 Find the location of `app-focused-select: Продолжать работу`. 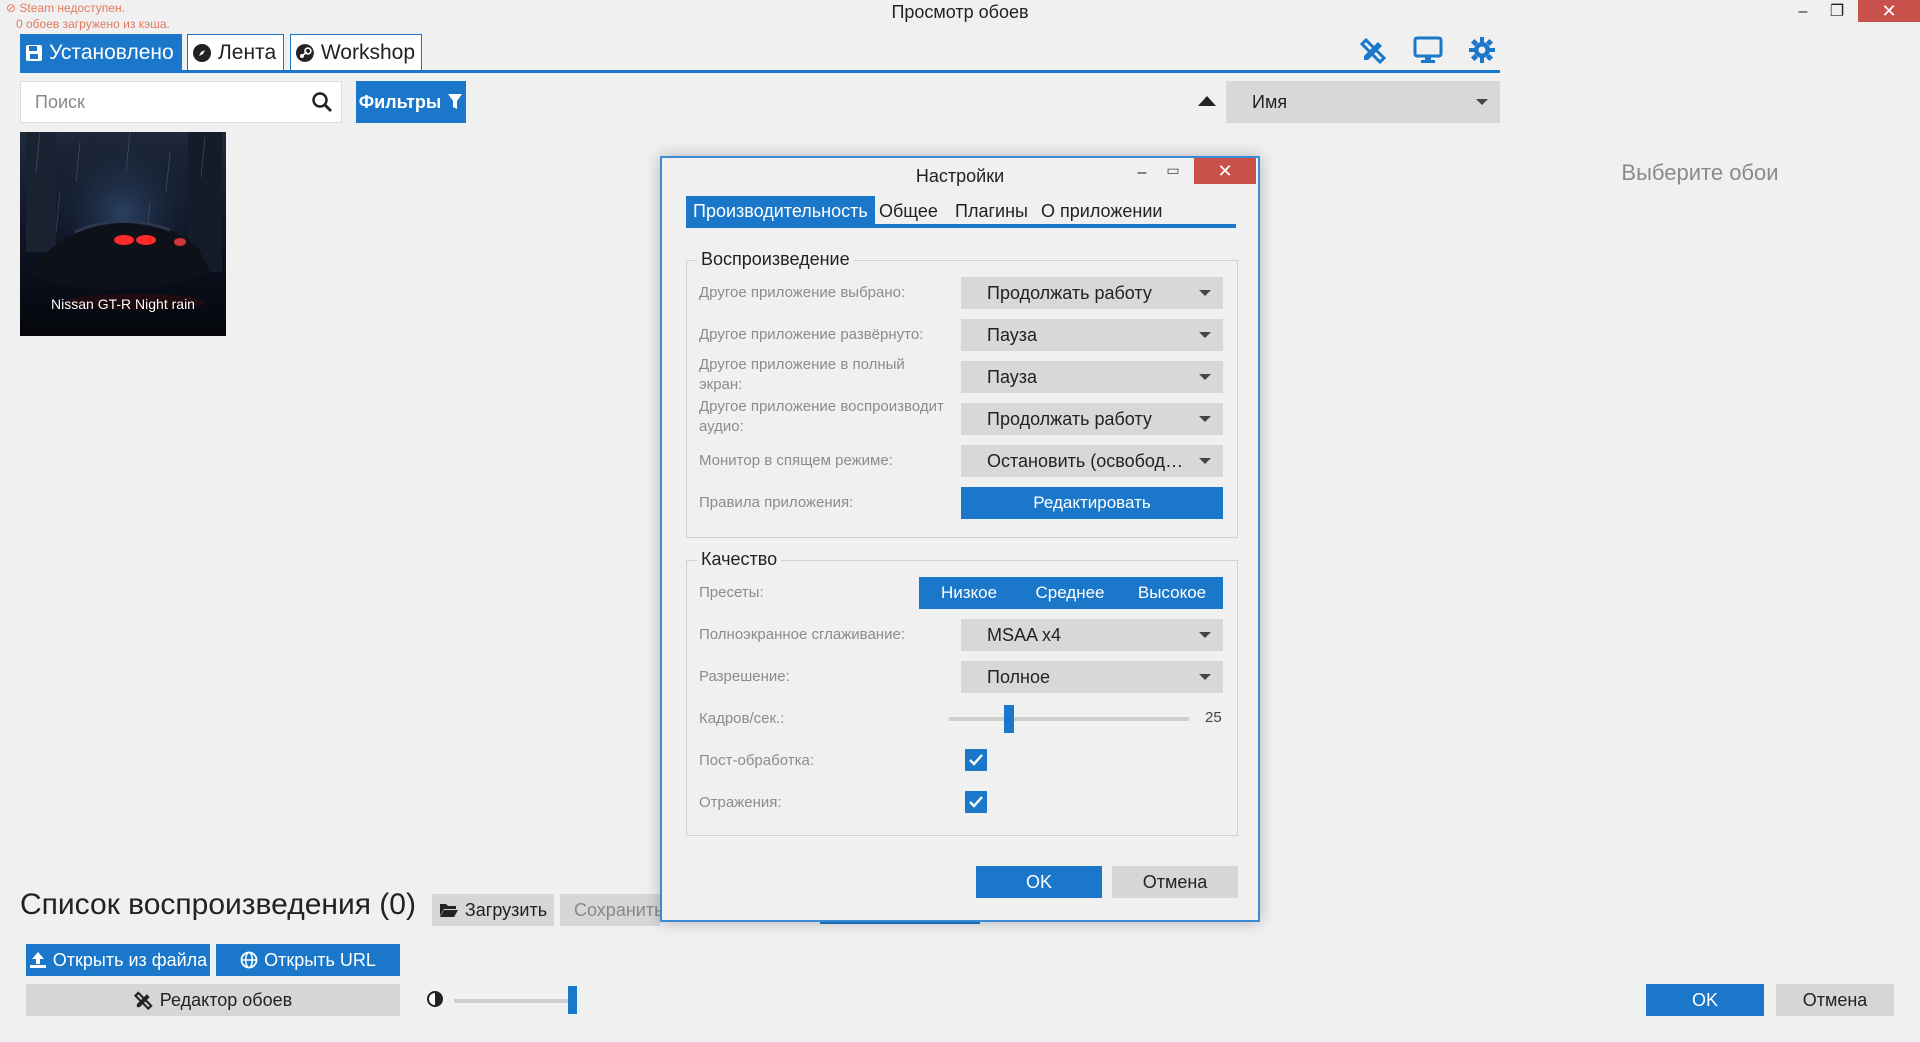

app-focused-select: Продолжать работу is located at coordinates (1092, 293).